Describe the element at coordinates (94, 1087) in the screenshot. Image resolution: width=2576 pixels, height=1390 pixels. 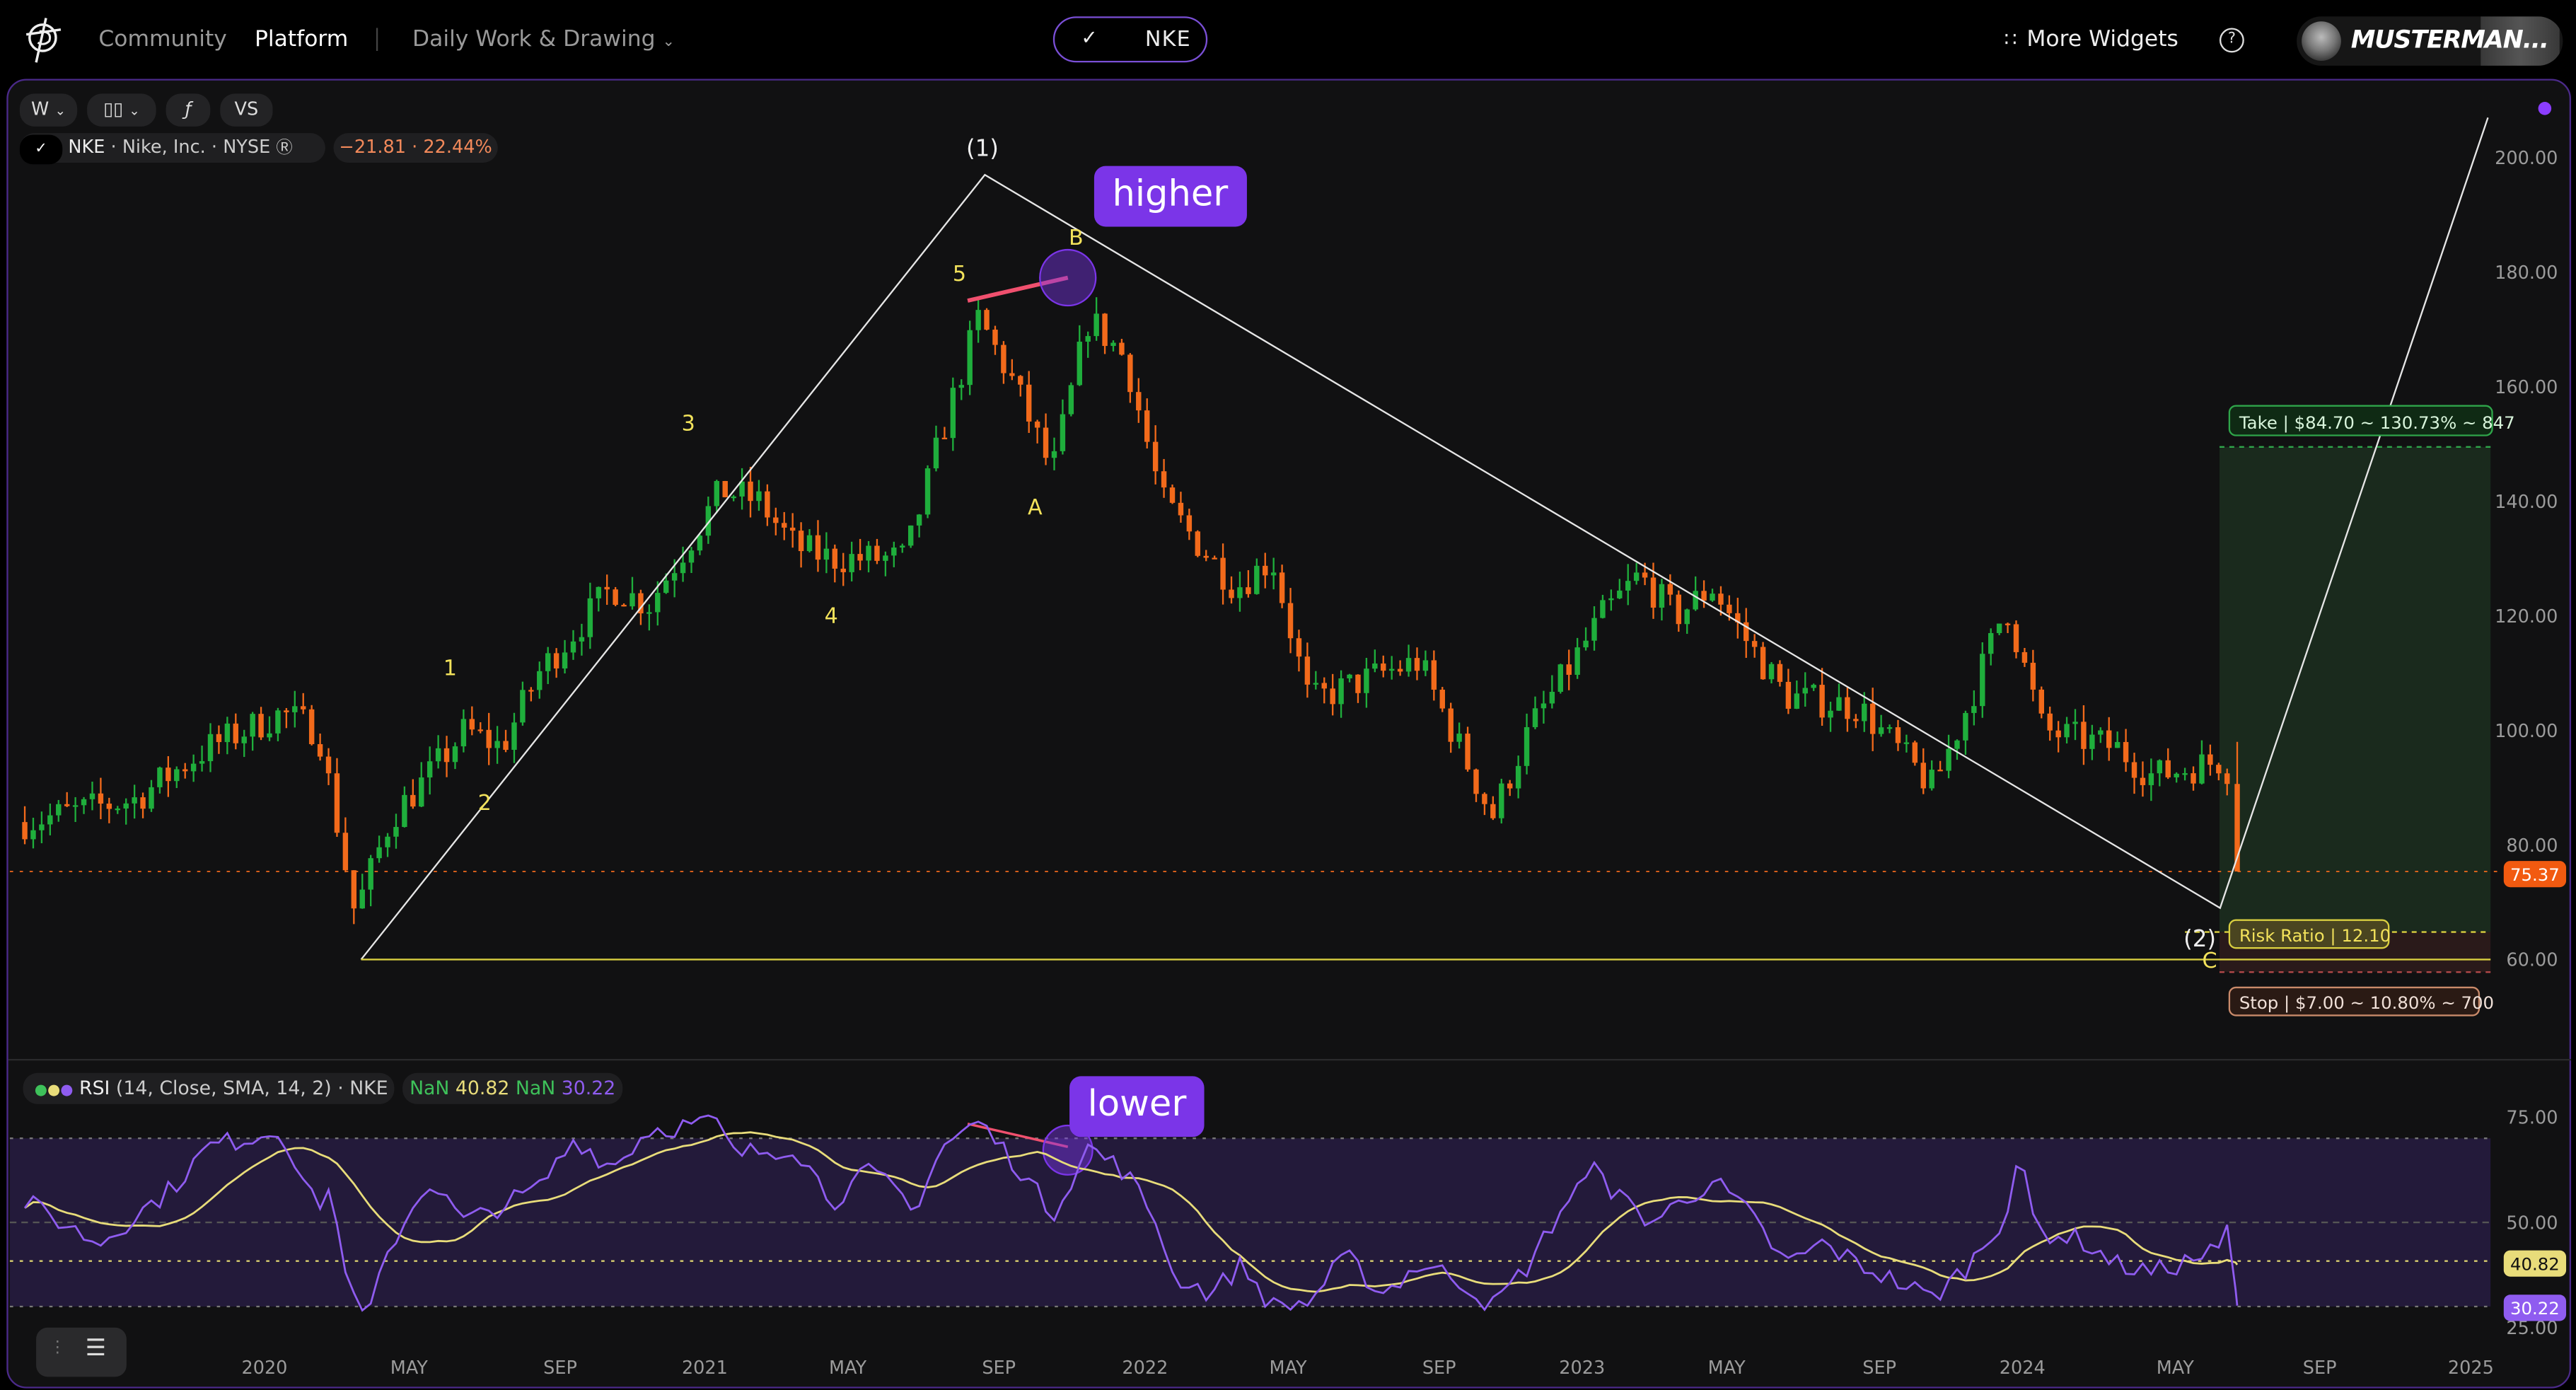
I see `rsi-title: RSI` at that location.